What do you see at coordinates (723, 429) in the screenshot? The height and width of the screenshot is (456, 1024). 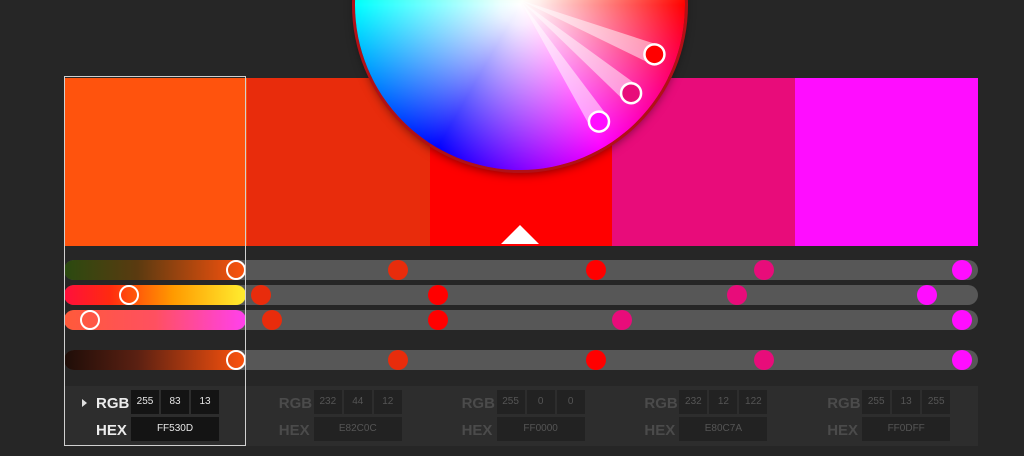 I see `hex-input: E80C7A` at bounding box center [723, 429].